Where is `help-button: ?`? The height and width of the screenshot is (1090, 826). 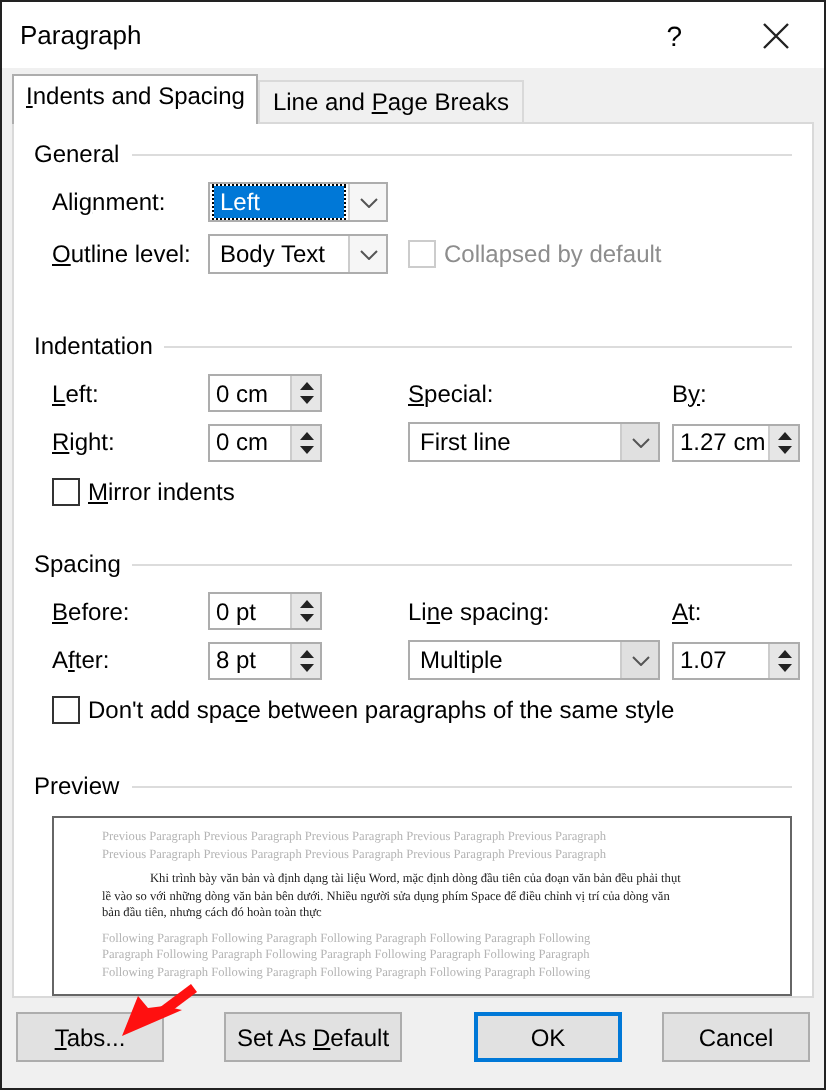
help-button: ? is located at coordinates (674, 35).